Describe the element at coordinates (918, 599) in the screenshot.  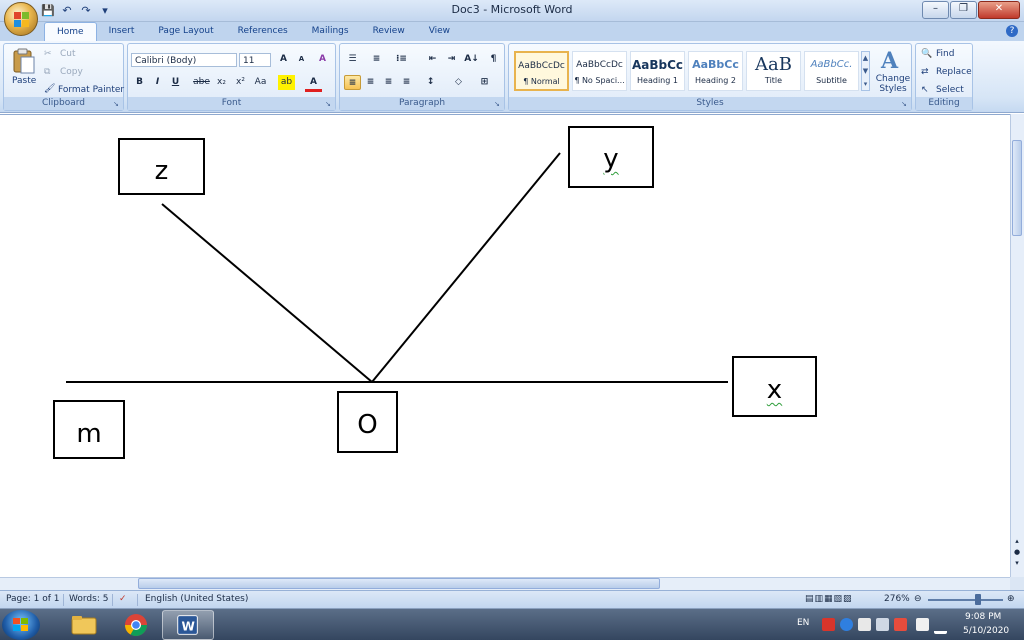
I see `zoom-out-icon: ⊖` at that location.